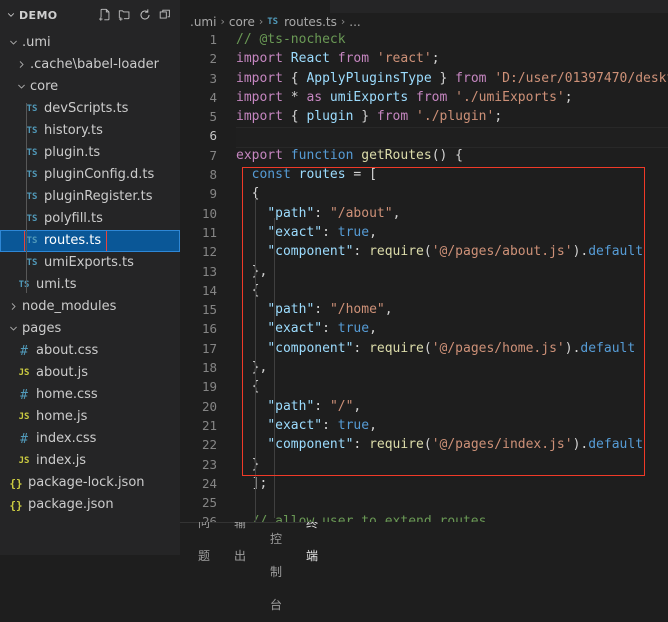 The height and width of the screenshot is (622, 668). Describe the element at coordinates (442, 213) in the screenshot. I see `code-text: "path": "/about",` at that location.